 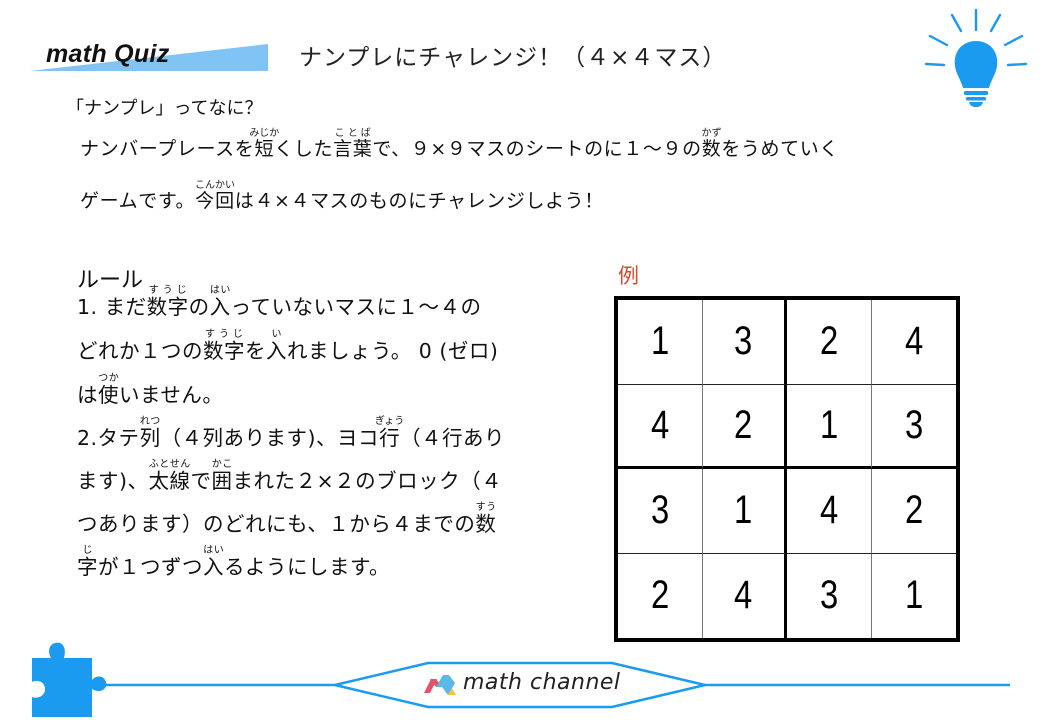 What do you see at coordinates (270, 438) in the screenshot?
I see `text: （４列あります)、ヨコ` at bounding box center [270, 438].